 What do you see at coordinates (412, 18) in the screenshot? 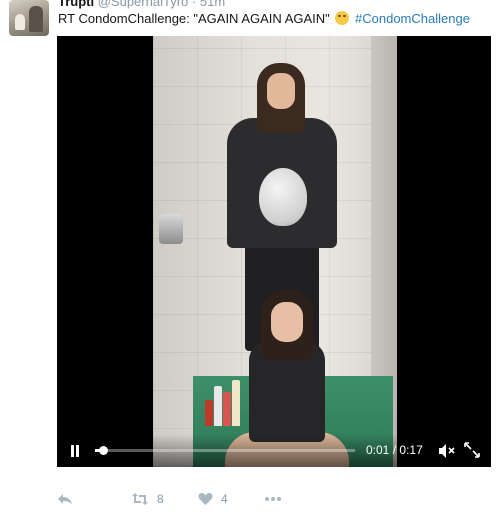
I see `hashtag-link: #CondomChallenge` at bounding box center [412, 18].